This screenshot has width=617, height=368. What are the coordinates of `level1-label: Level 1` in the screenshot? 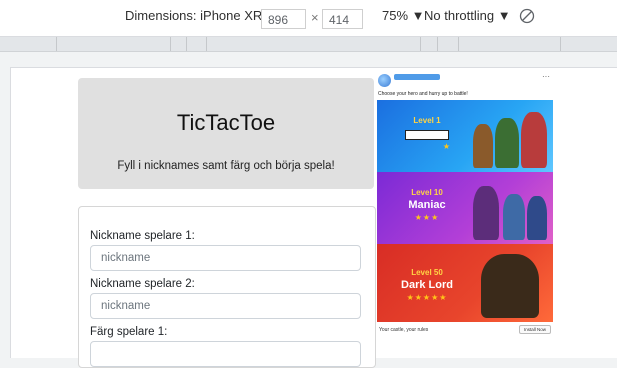 It's located at (427, 120).